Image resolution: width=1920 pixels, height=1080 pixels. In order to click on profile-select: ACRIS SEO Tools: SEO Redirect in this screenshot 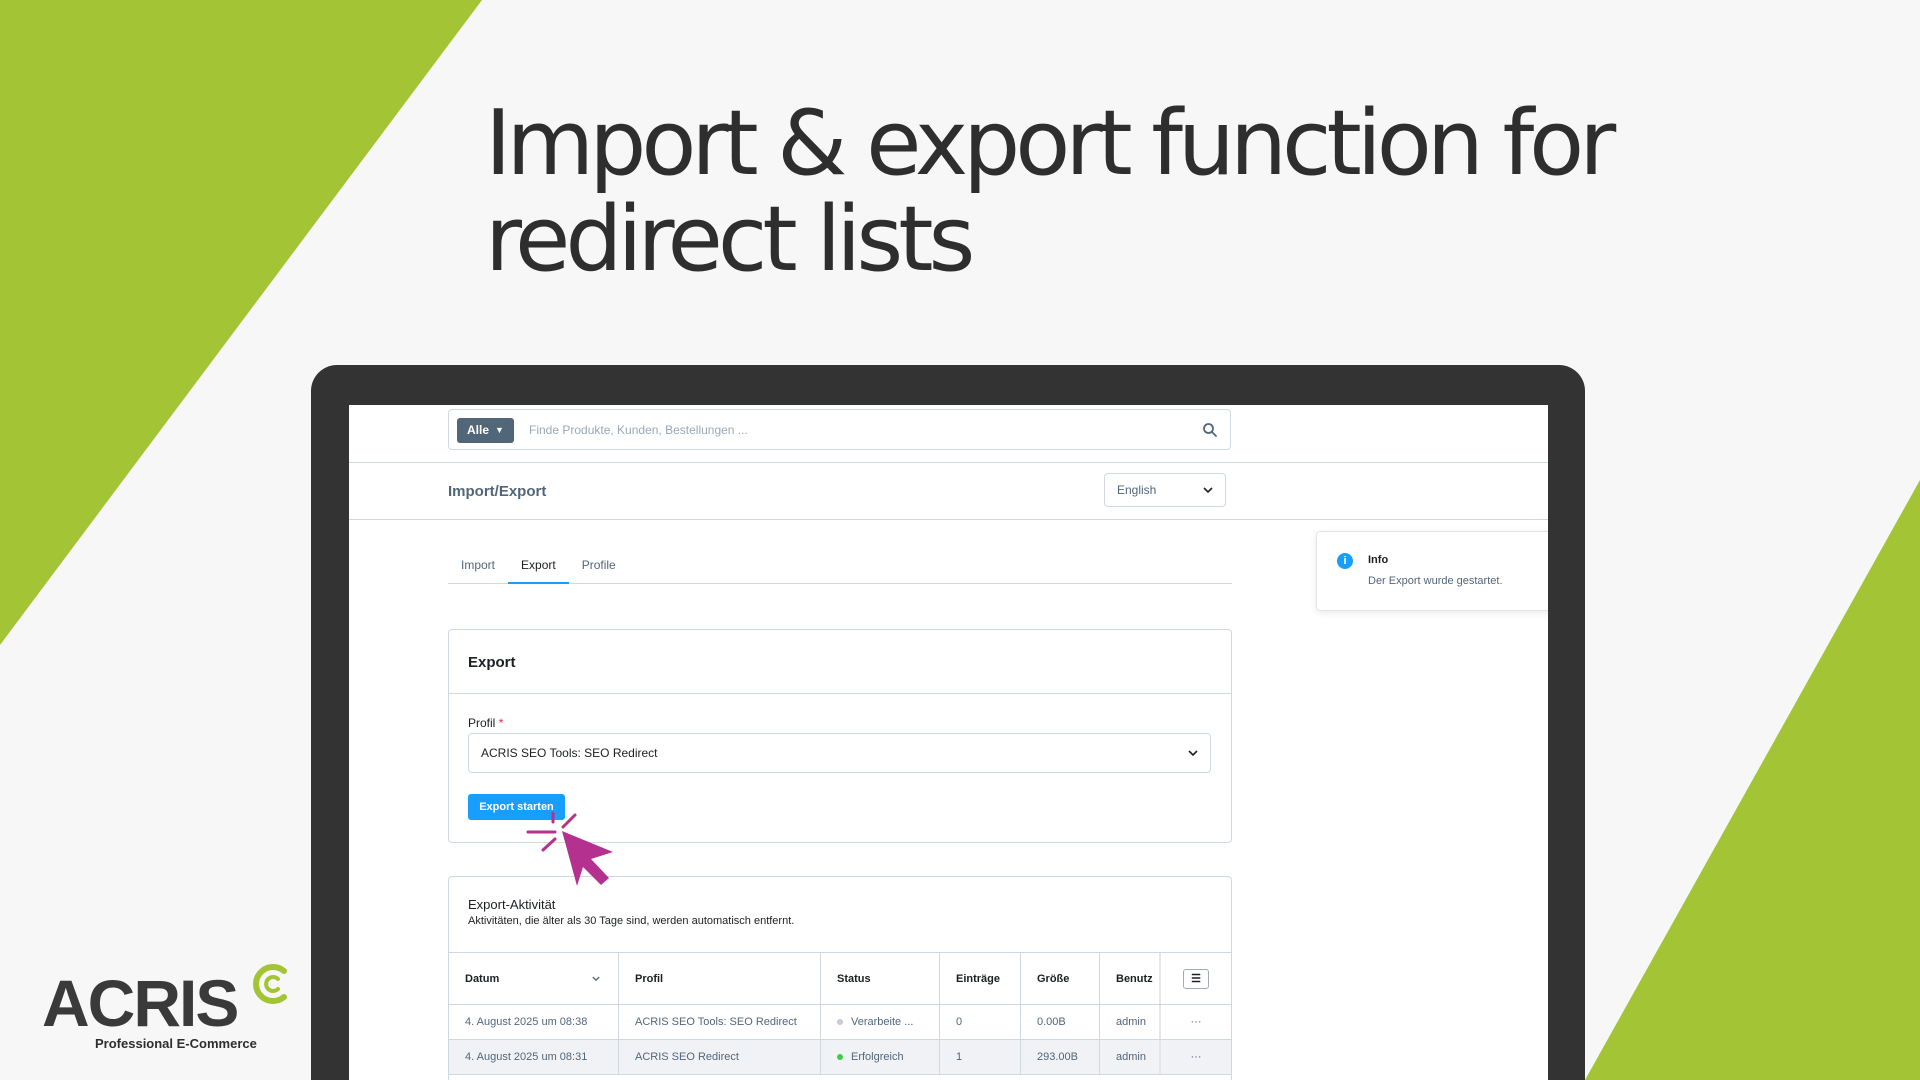, I will do `click(839, 753)`.